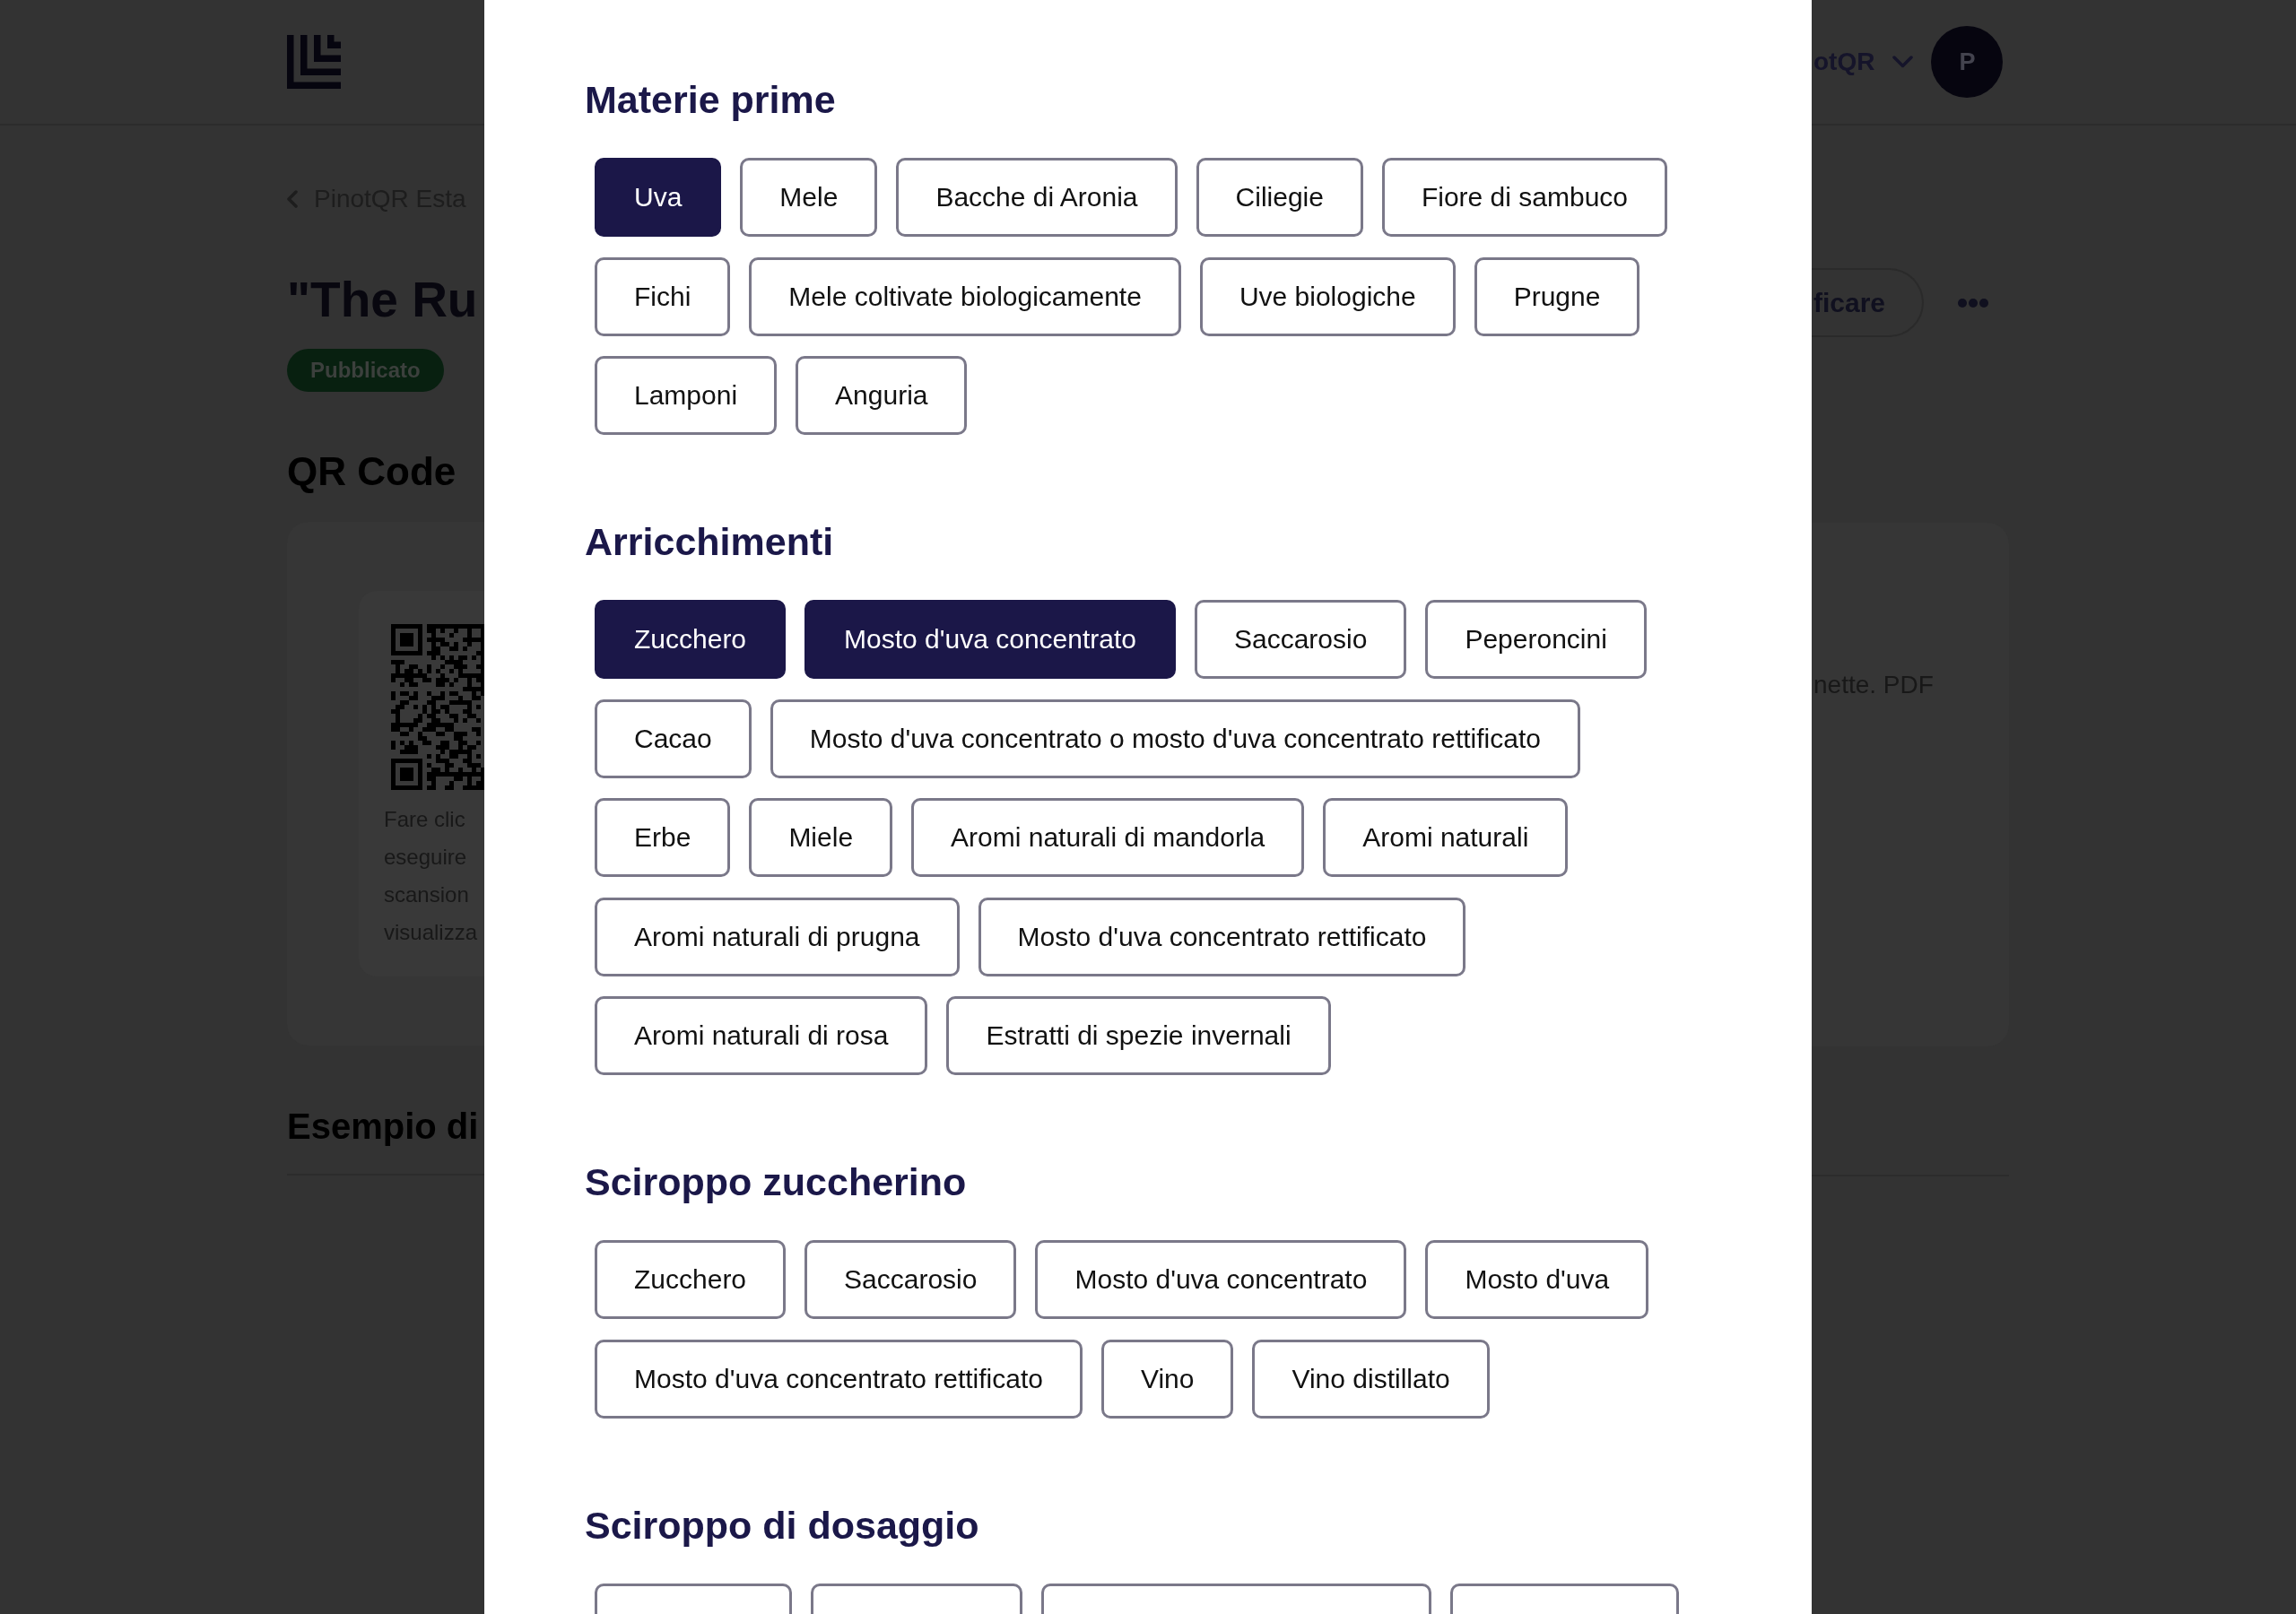 This screenshot has width=2296, height=1614. Describe the element at coordinates (1279, 197) in the screenshot. I see `option-chip: Ciliegie` at that location.